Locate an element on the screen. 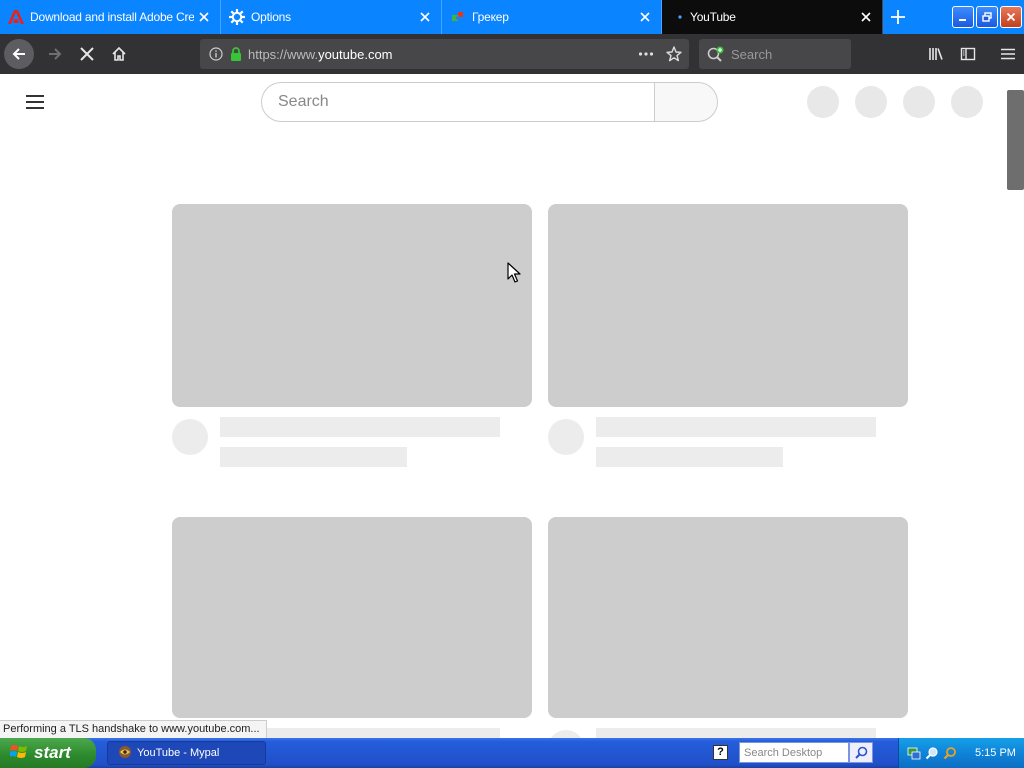 The width and height of the screenshot is (1024, 768). arrow-left-icon is located at coordinates (18, 54).